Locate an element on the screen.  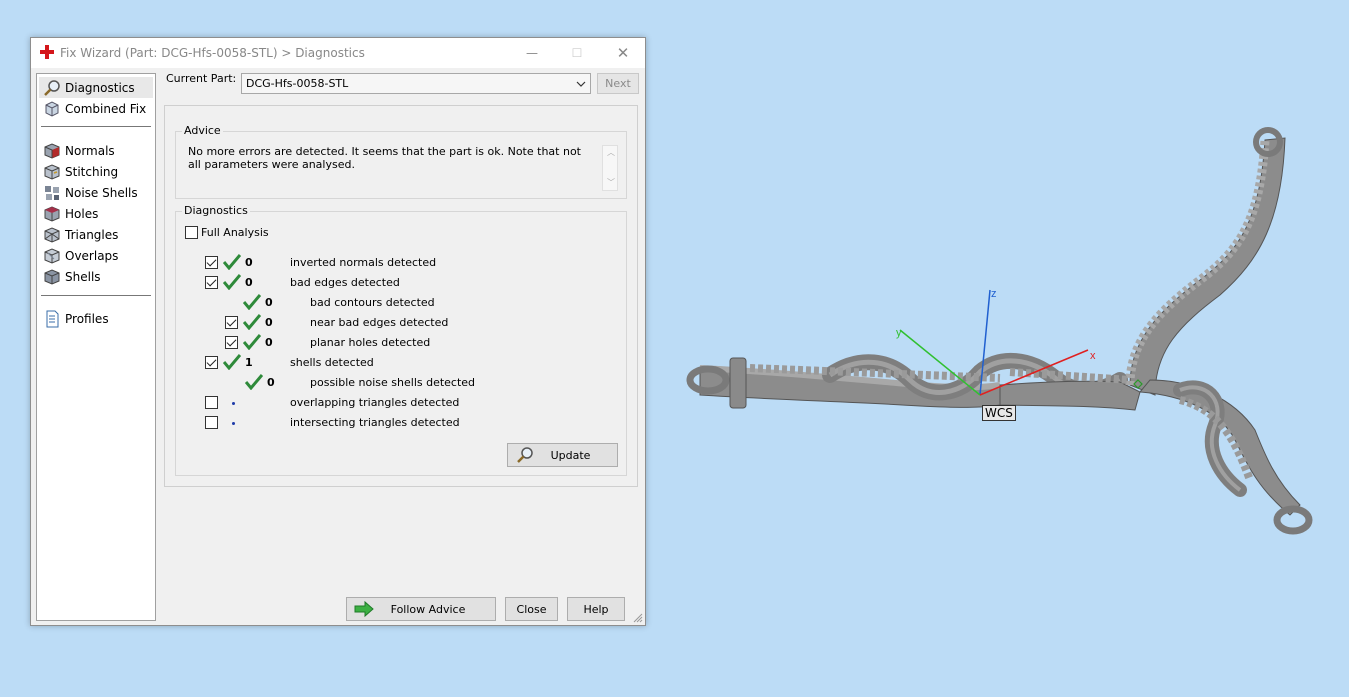
row-label: possible noise shells detected is located at coordinates (393, 382).